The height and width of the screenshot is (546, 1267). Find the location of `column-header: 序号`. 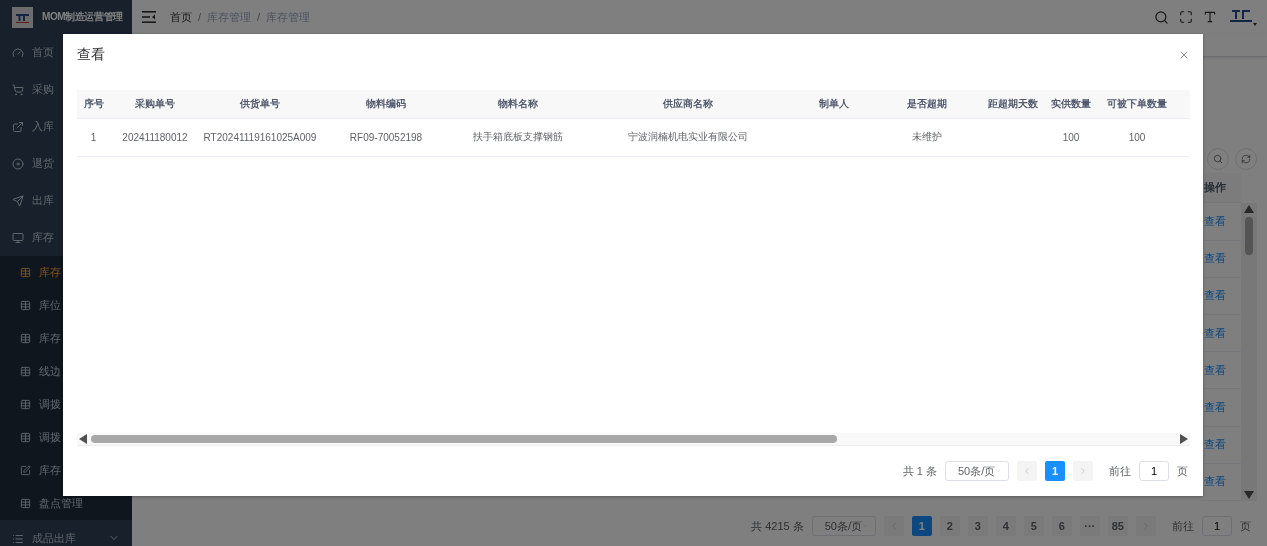

column-header: 序号 is located at coordinates (93, 104).